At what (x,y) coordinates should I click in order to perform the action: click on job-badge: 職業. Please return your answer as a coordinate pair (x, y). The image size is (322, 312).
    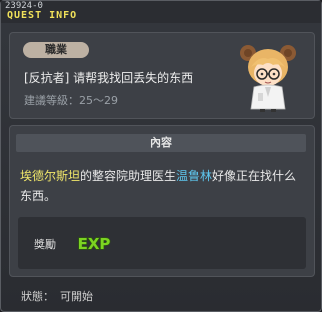
    Looking at the image, I should click on (56, 50).